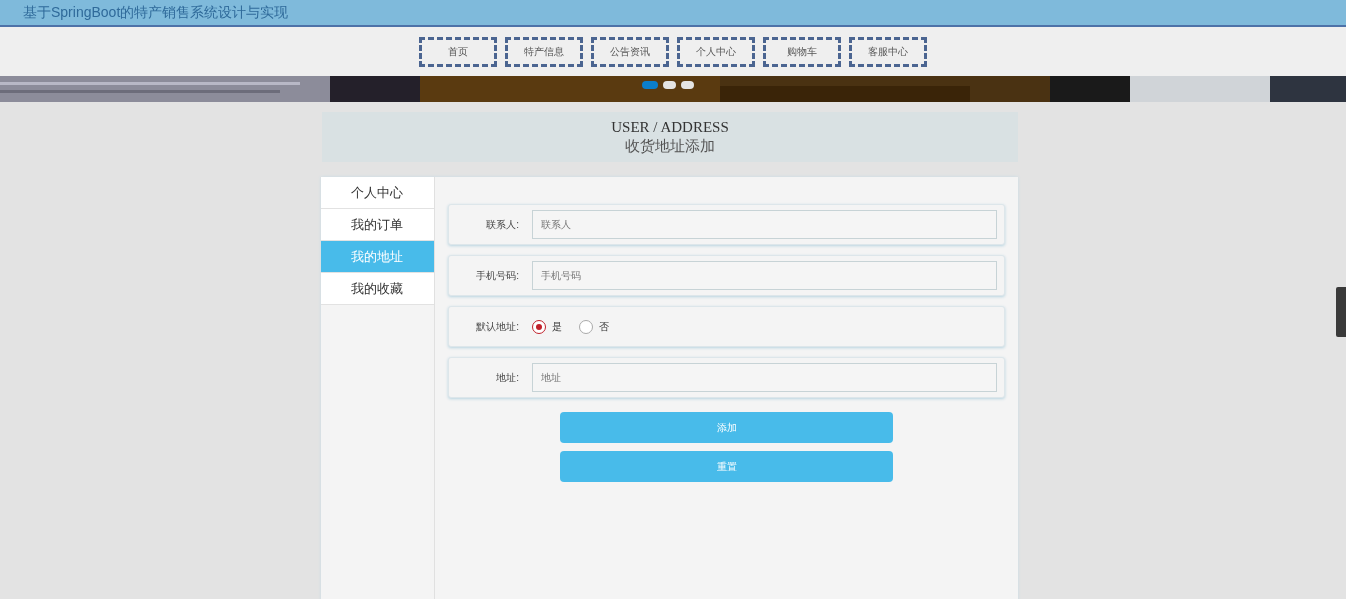 This screenshot has height=599, width=1346. I want to click on page-title: 收货地址添加, so click(670, 146).